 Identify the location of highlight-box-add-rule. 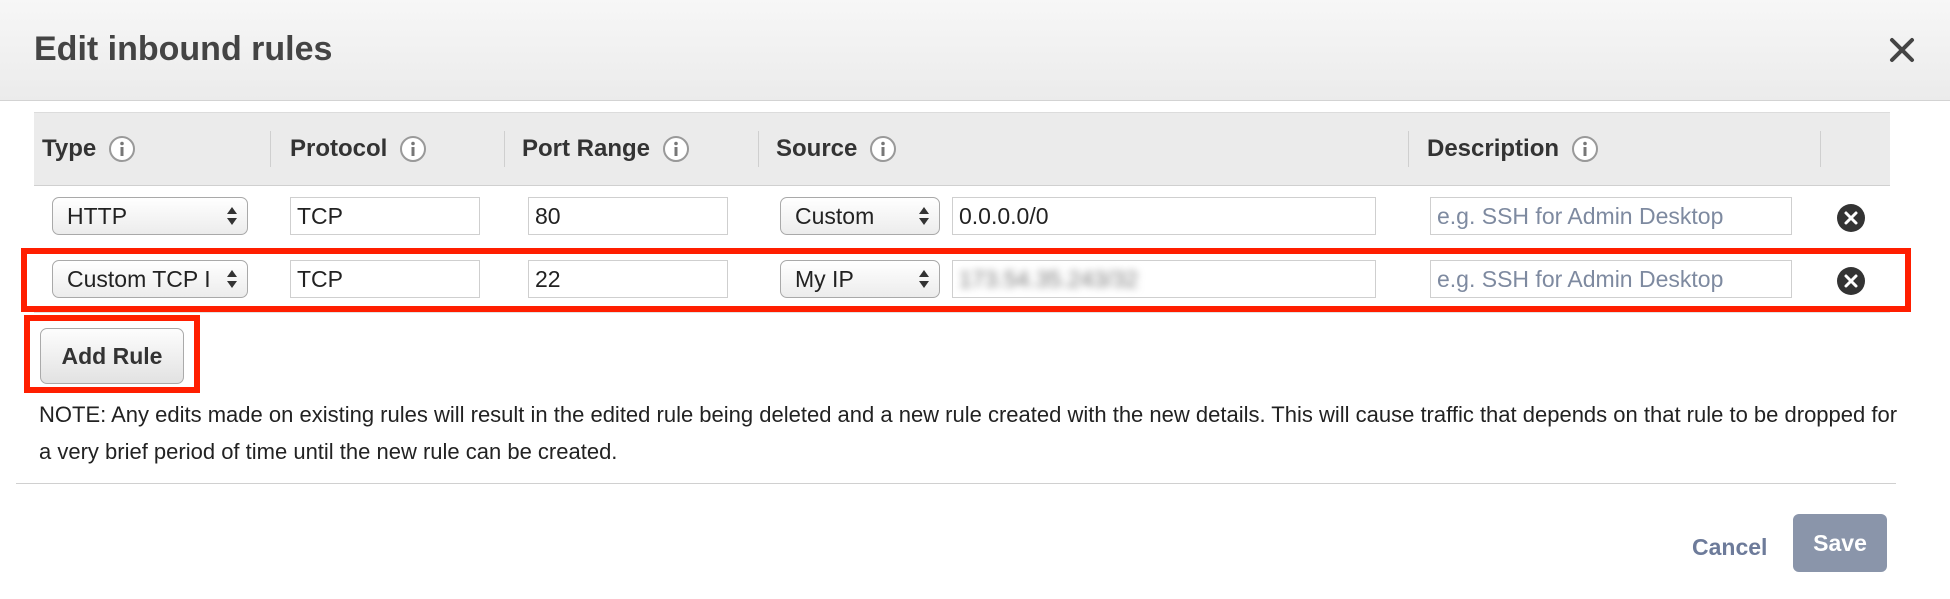
(112, 354).